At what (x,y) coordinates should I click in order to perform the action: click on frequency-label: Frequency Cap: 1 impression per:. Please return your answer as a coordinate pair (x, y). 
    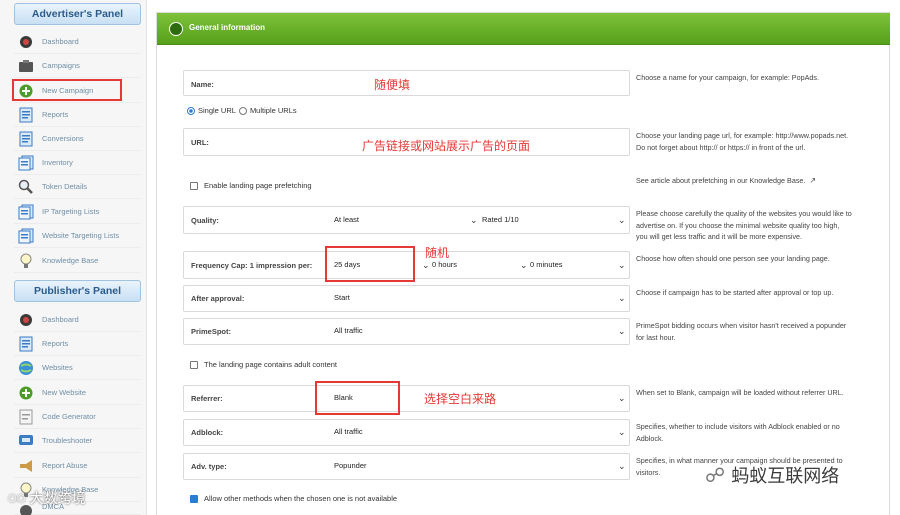
    Looking at the image, I should click on (252, 265).